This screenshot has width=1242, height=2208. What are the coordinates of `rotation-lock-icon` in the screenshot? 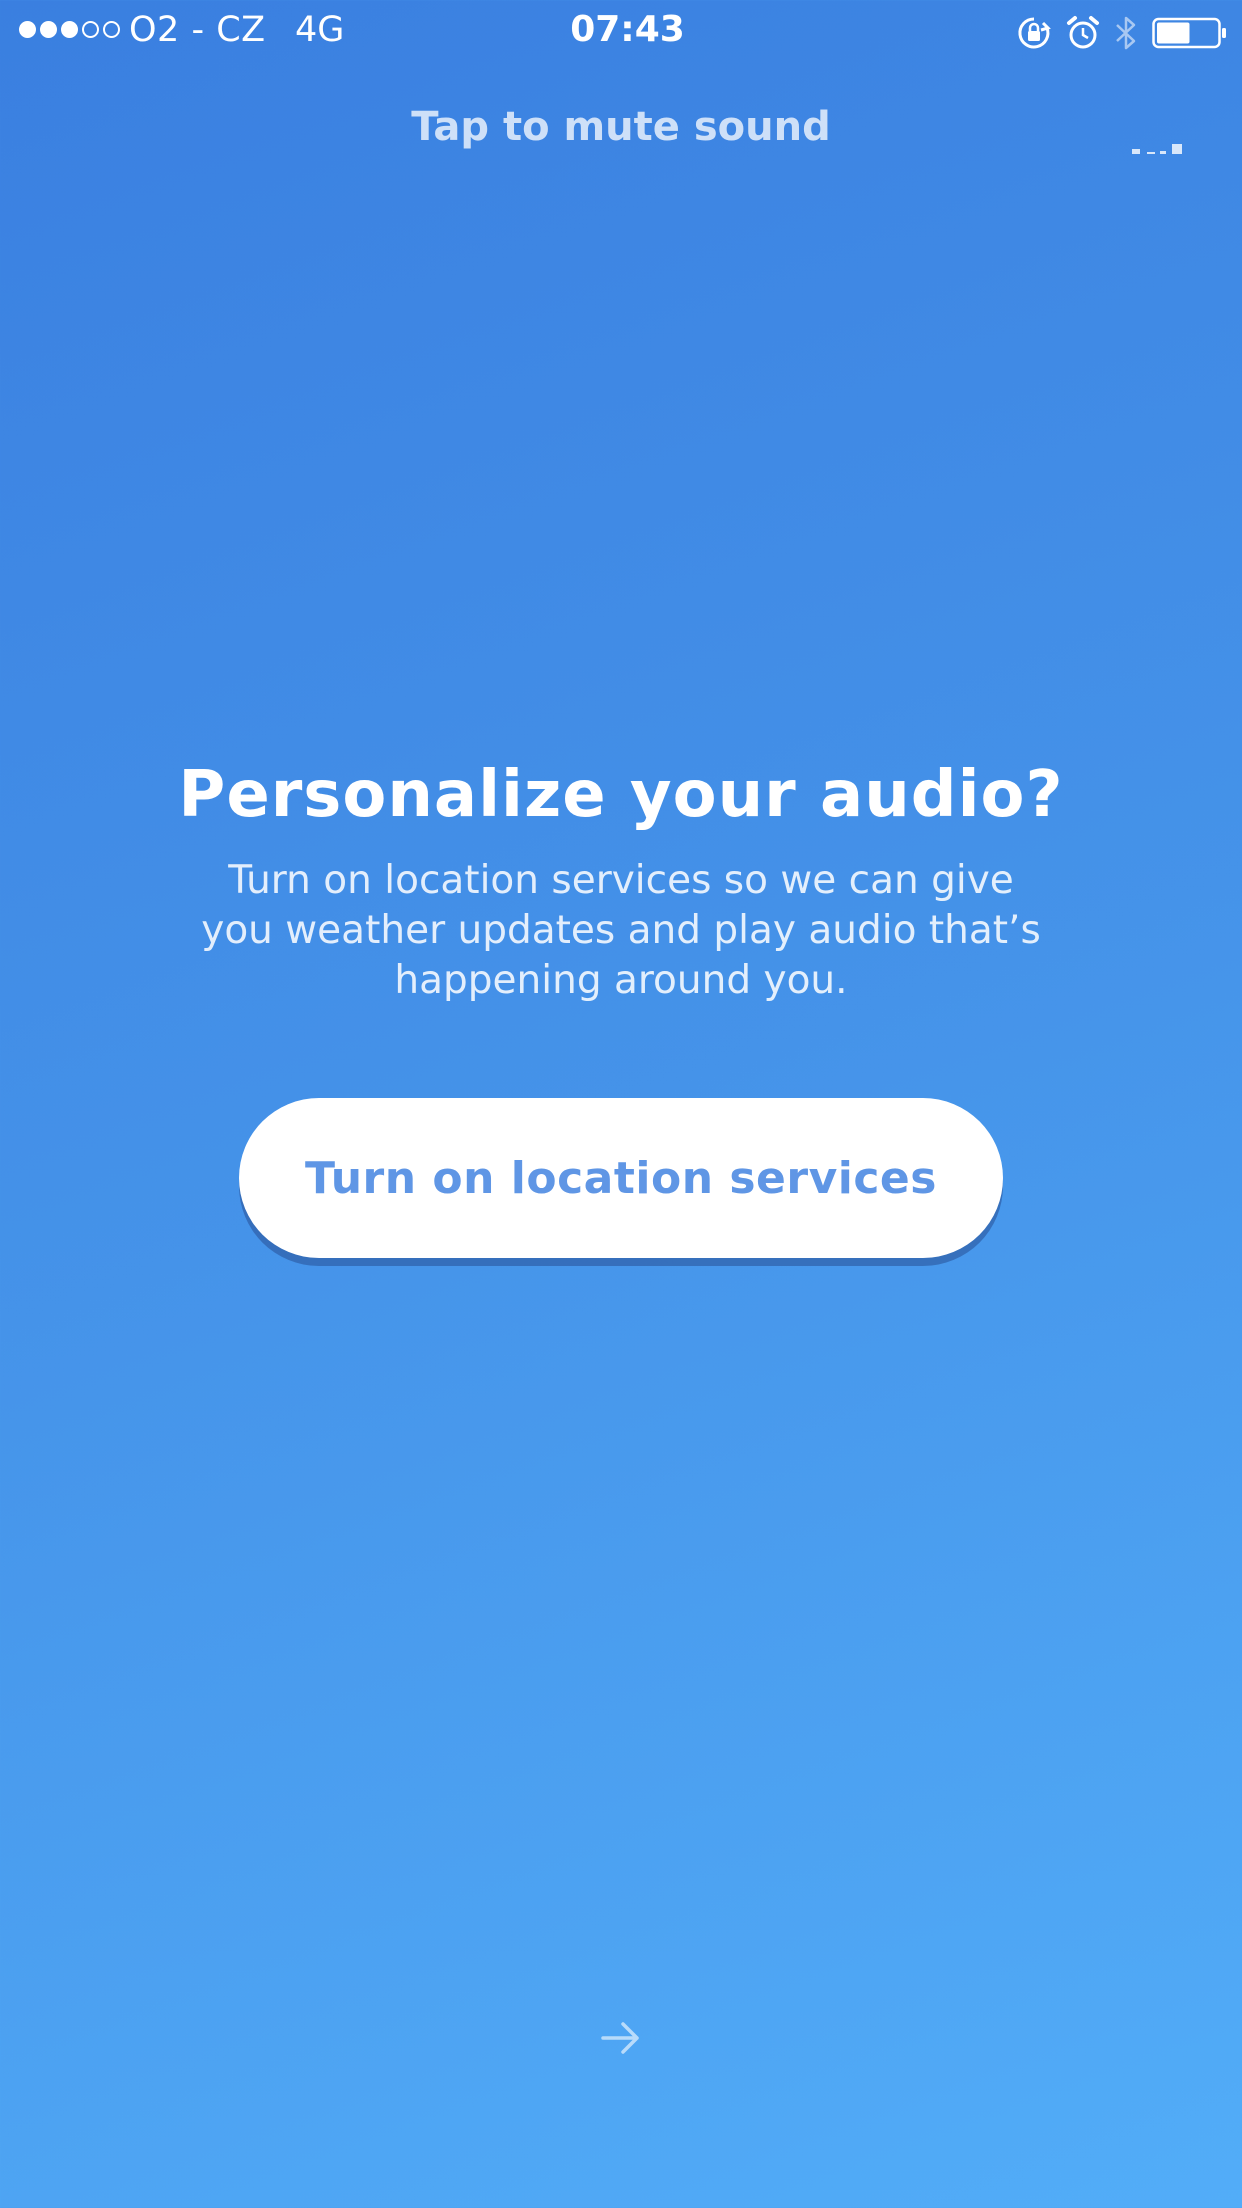 It's located at (1034, 33).